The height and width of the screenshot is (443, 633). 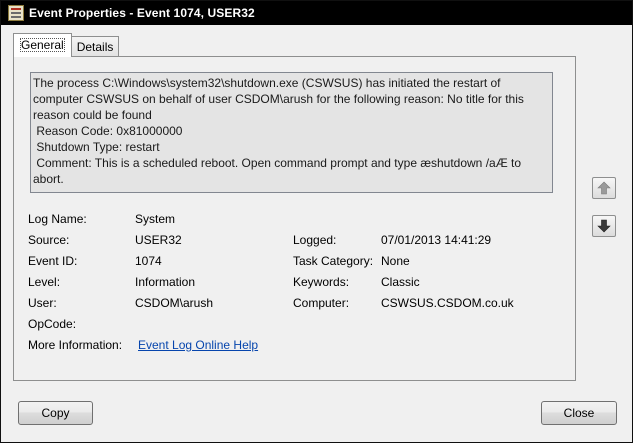 What do you see at coordinates (165, 282) in the screenshot?
I see `level-value: Information` at bounding box center [165, 282].